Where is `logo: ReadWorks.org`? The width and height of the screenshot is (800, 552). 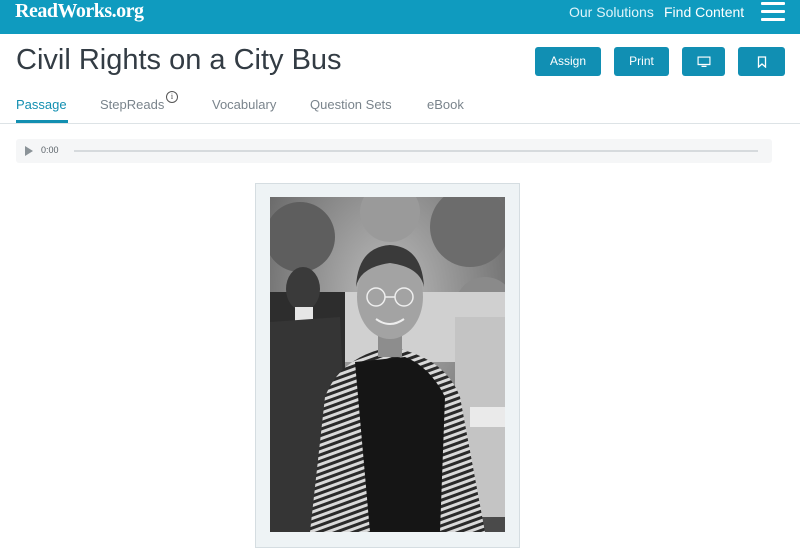 logo: ReadWorks.org is located at coordinates (79, 11).